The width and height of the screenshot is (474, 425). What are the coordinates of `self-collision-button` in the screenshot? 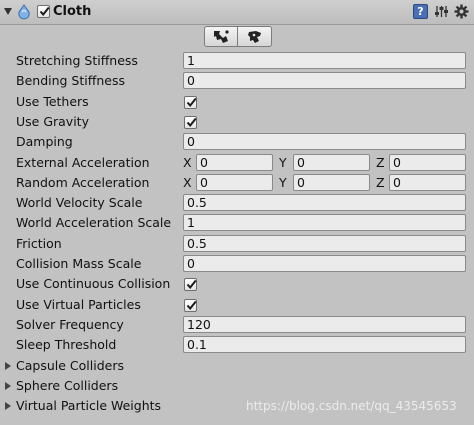 It's located at (255, 36).